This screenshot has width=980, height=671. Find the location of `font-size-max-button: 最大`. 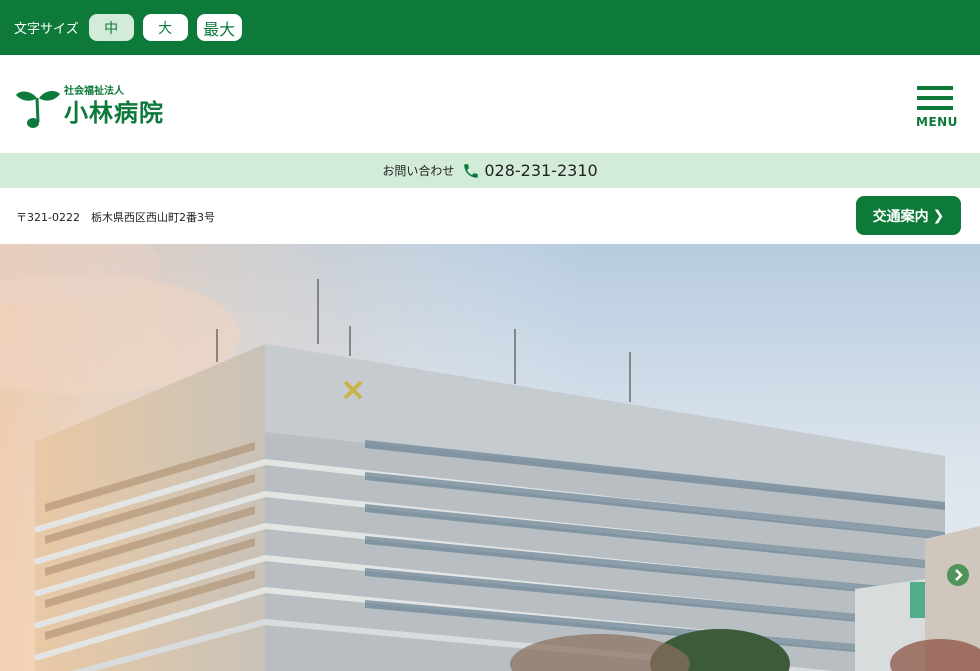

font-size-max-button: 最大 is located at coordinates (219, 27).